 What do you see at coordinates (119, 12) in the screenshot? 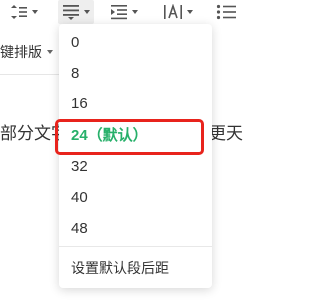
I see `indent-icon` at bounding box center [119, 12].